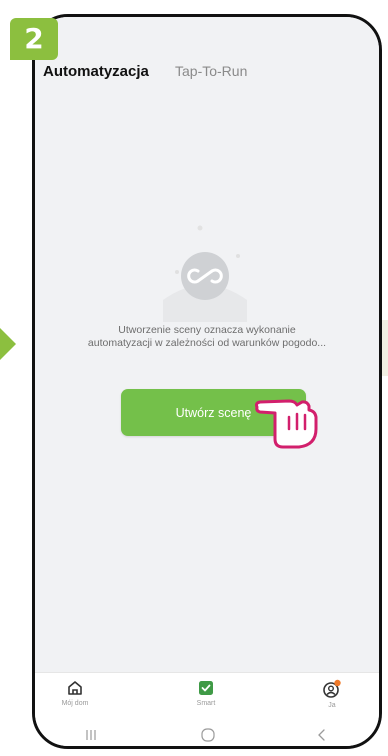 Image resolution: width=388 pixels, height=756 pixels. What do you see at coordinates (207, 62) in the screenshot?
I see `scene-tabs: Automatyzacja Tap-To-Run` at bounding box center [207, 62].